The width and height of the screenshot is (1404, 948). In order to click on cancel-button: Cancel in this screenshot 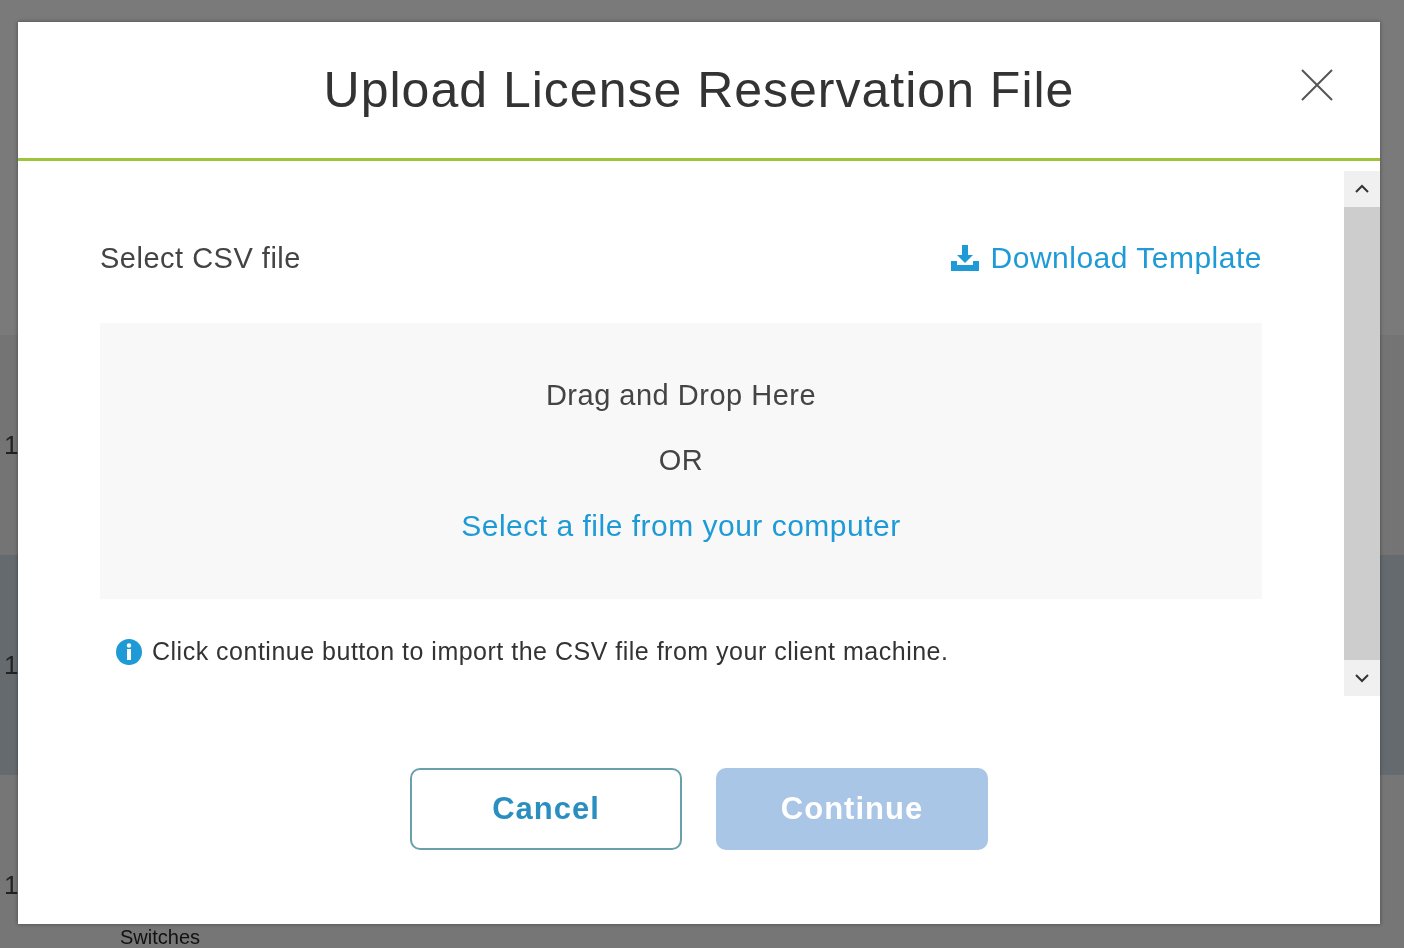, I will do `click(546, 809)`.